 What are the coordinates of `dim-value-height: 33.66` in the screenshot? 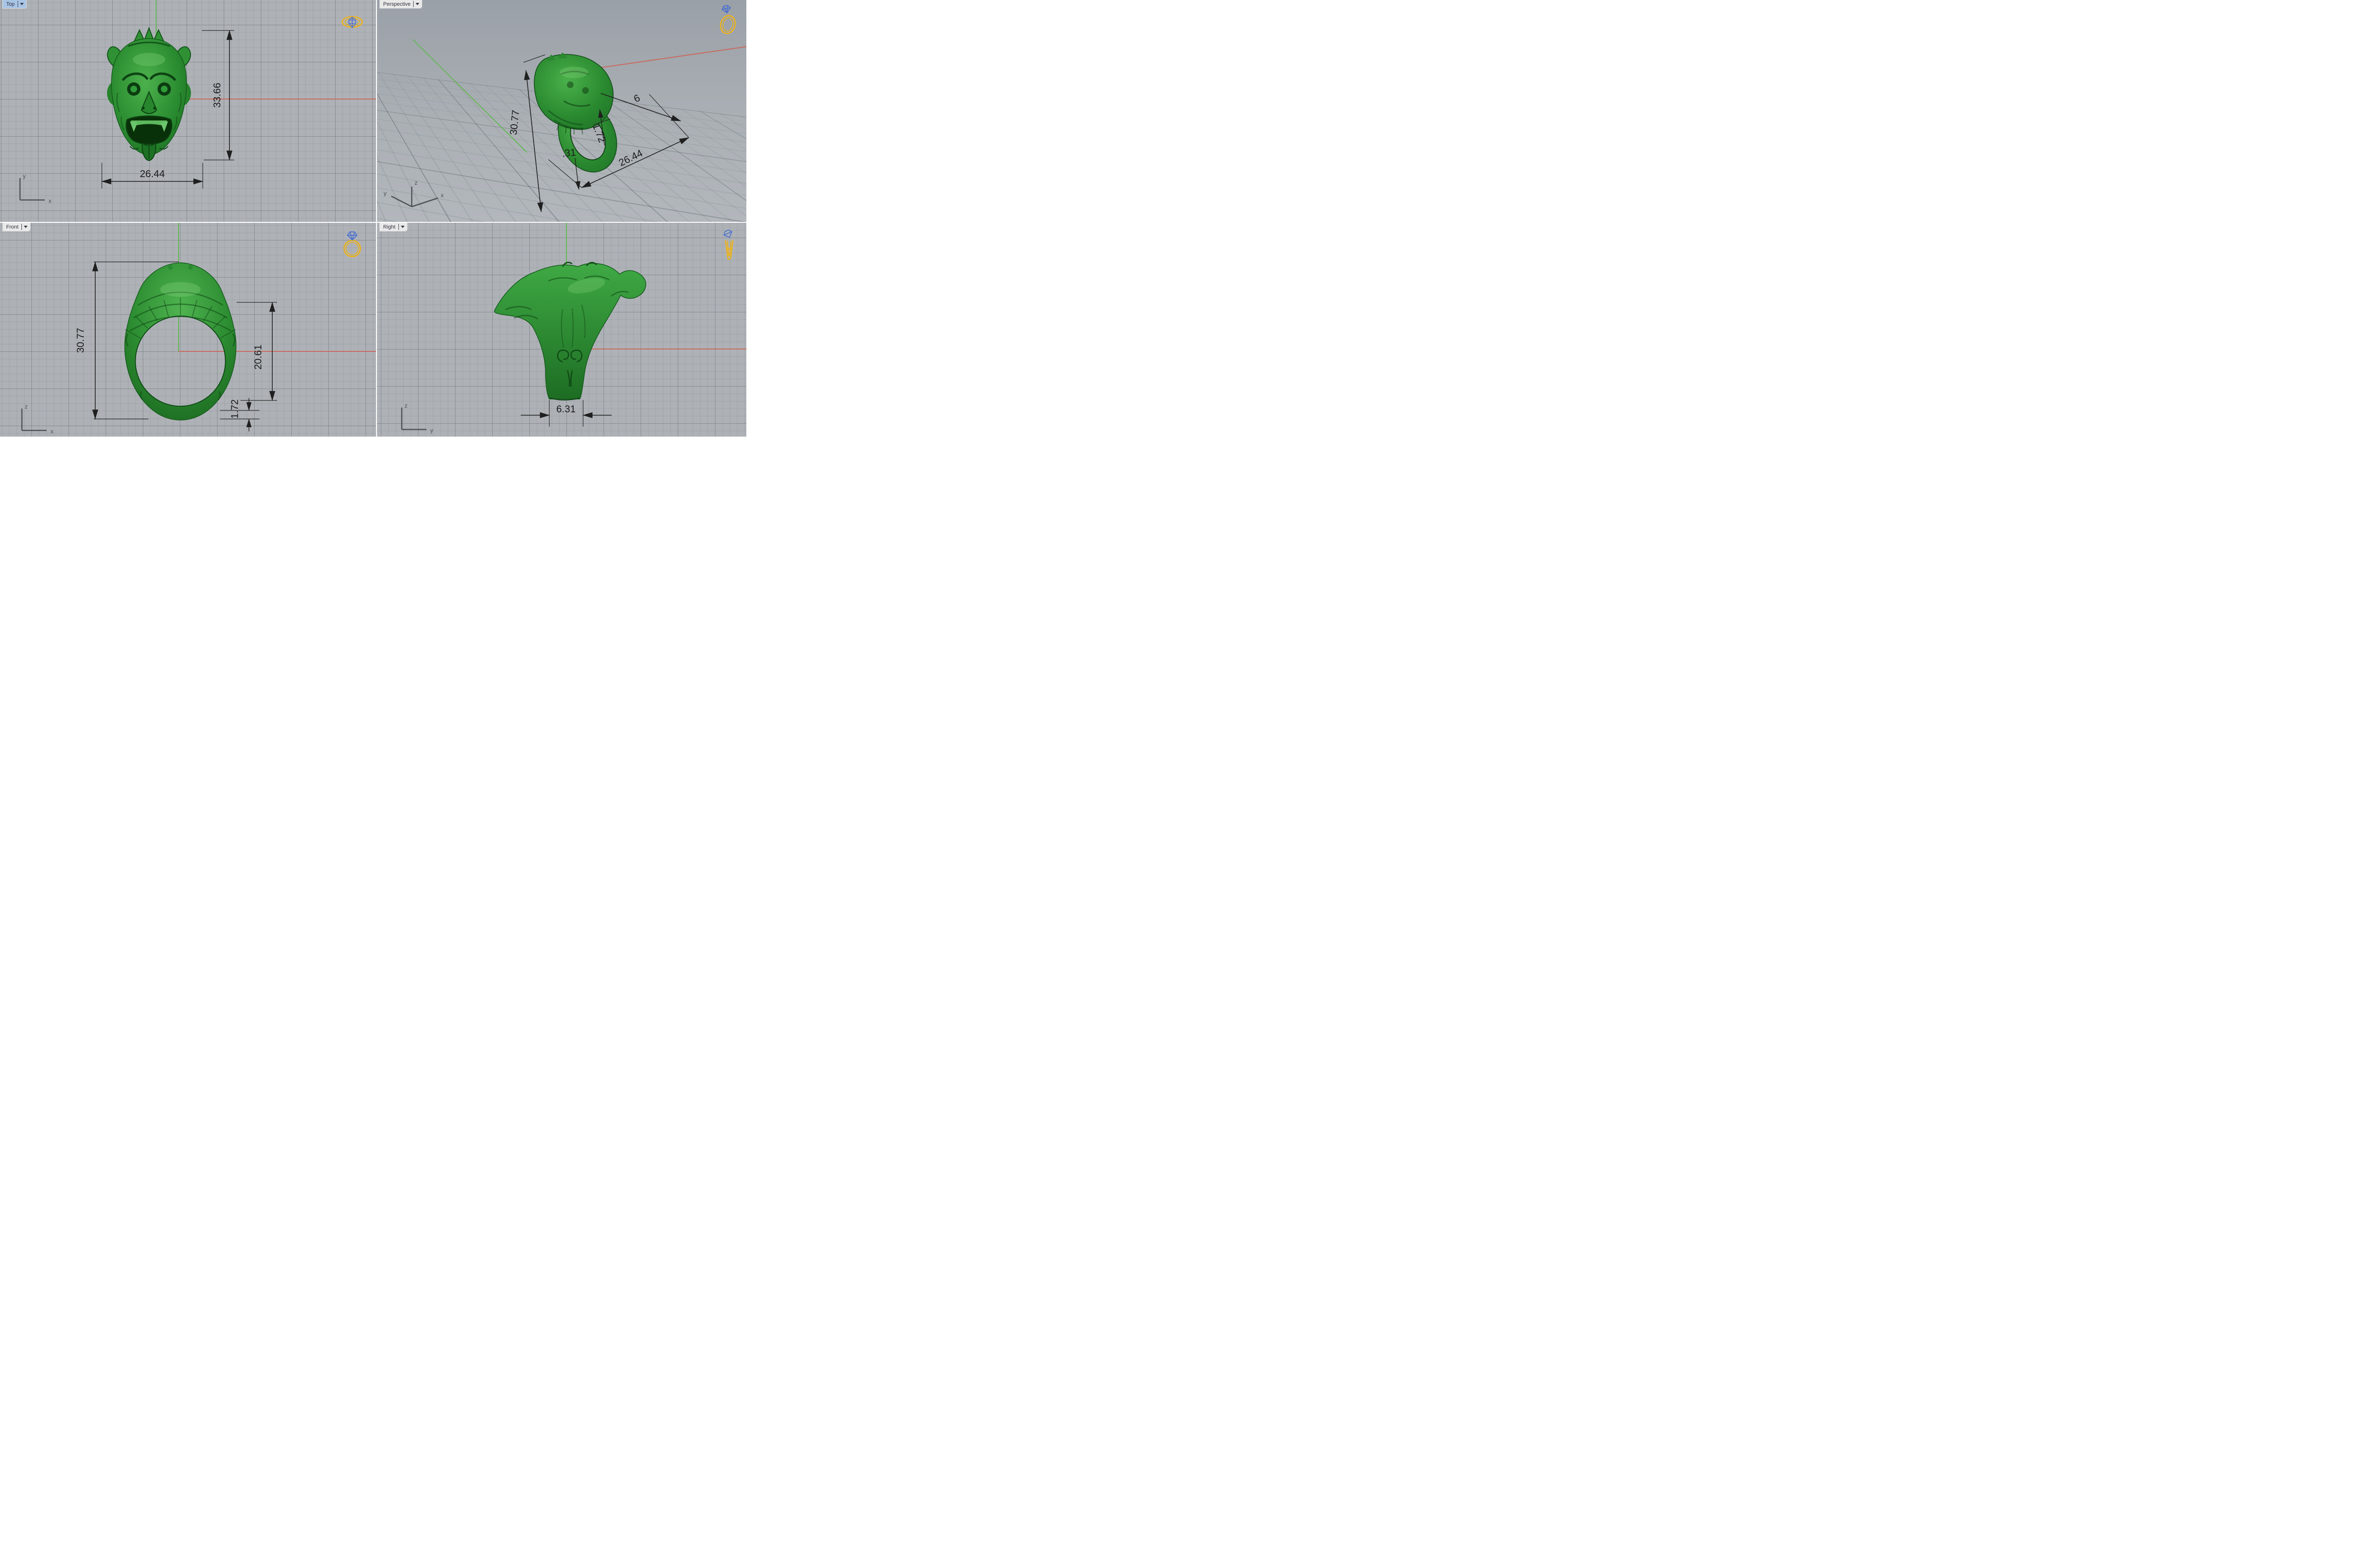 It's located at (217, 95).